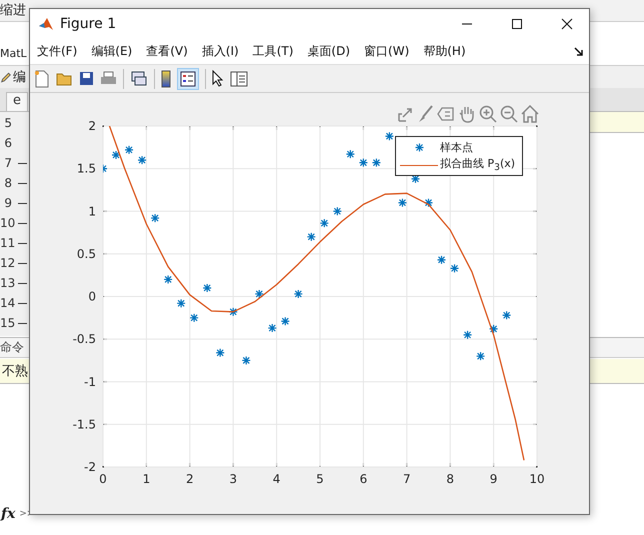  I want to click on data-tip-icon, so click(446, 114).